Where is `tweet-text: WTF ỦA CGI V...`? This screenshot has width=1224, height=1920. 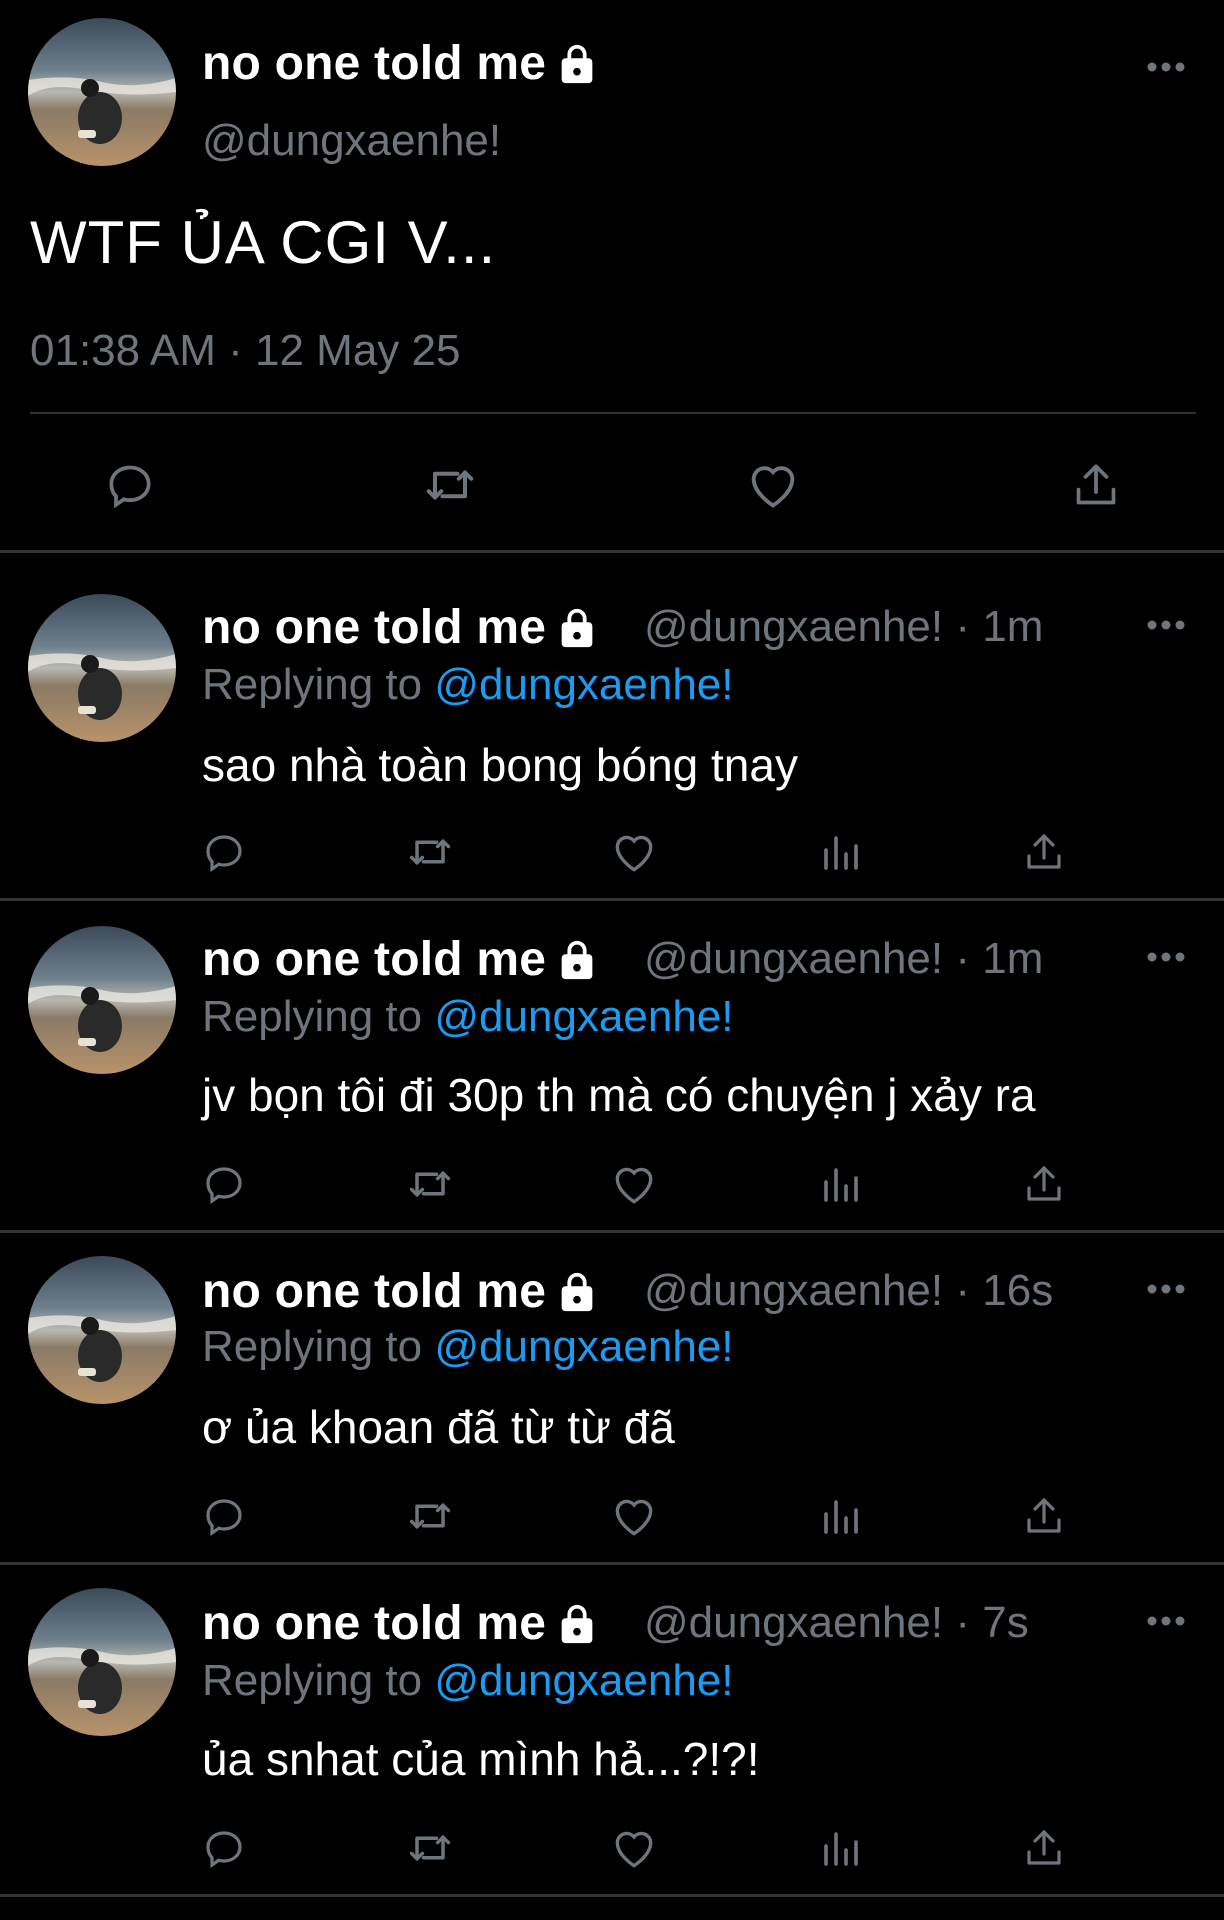 tweet-text: WTF ỦA CGI V... is located at coordinates (263, 242).